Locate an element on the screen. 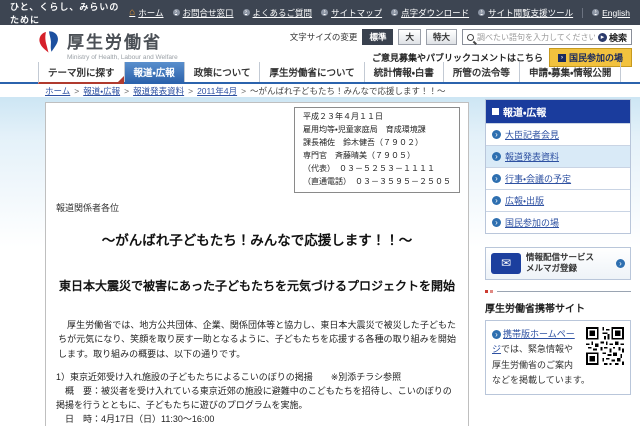 This screenshot has height=426, width=640. qr-code is located at coordinates (605, 345).